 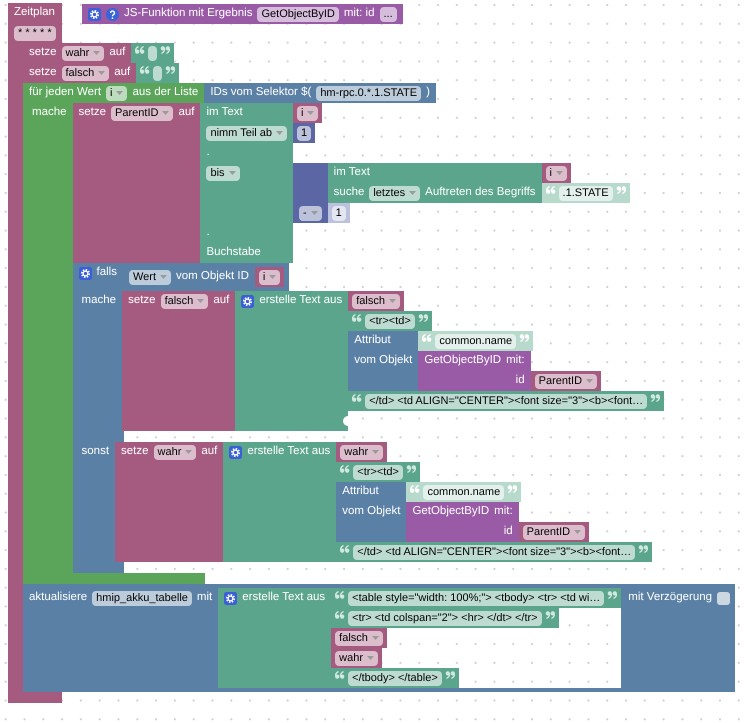 I want to click on block-label: Attribut, so click(x=372, y=341).